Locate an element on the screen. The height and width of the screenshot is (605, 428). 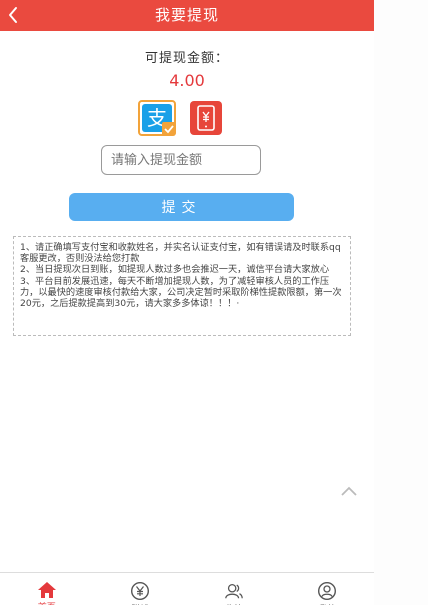
selected-check-icon is located at coordinates (169, 129).